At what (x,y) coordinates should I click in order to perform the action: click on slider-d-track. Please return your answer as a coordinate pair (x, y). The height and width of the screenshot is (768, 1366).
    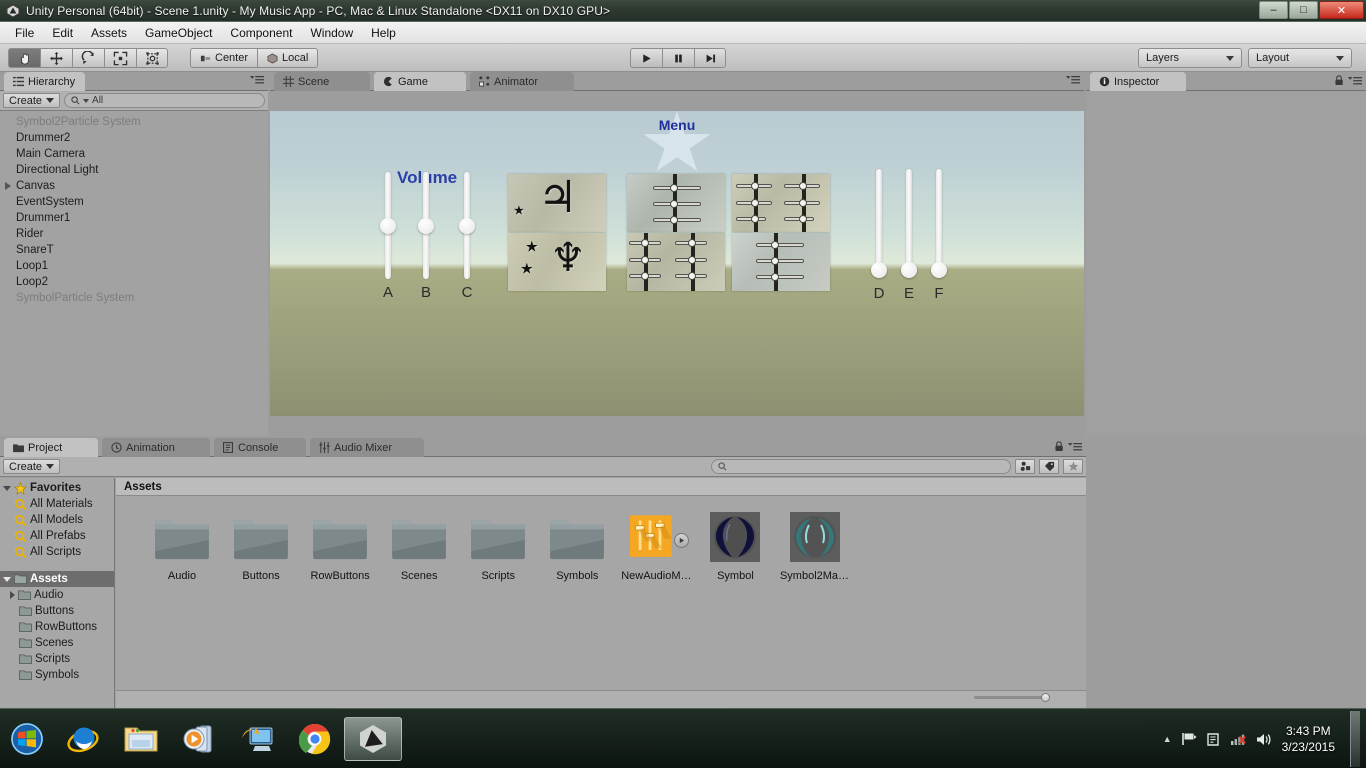
    Looking at the image, I should click on (879, 220).